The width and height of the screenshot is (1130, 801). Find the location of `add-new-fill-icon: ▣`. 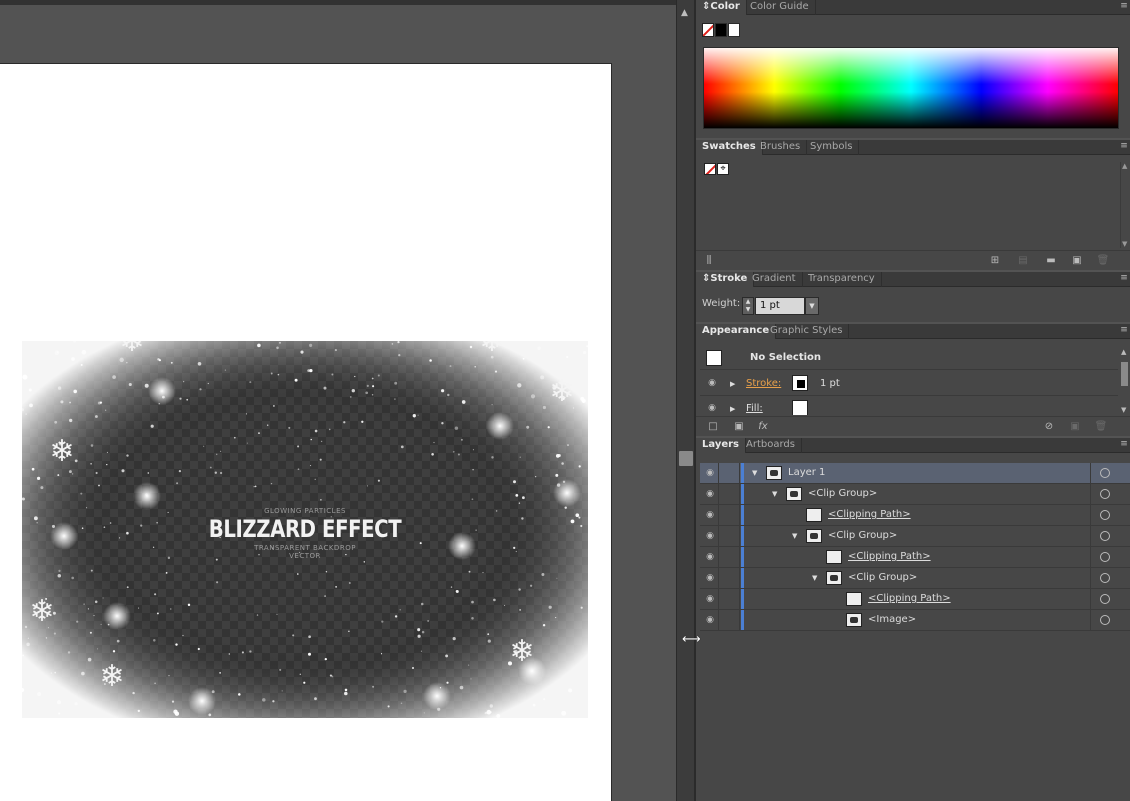

add-new-fill-icon: ▣ is located at coordinates (739, 427).